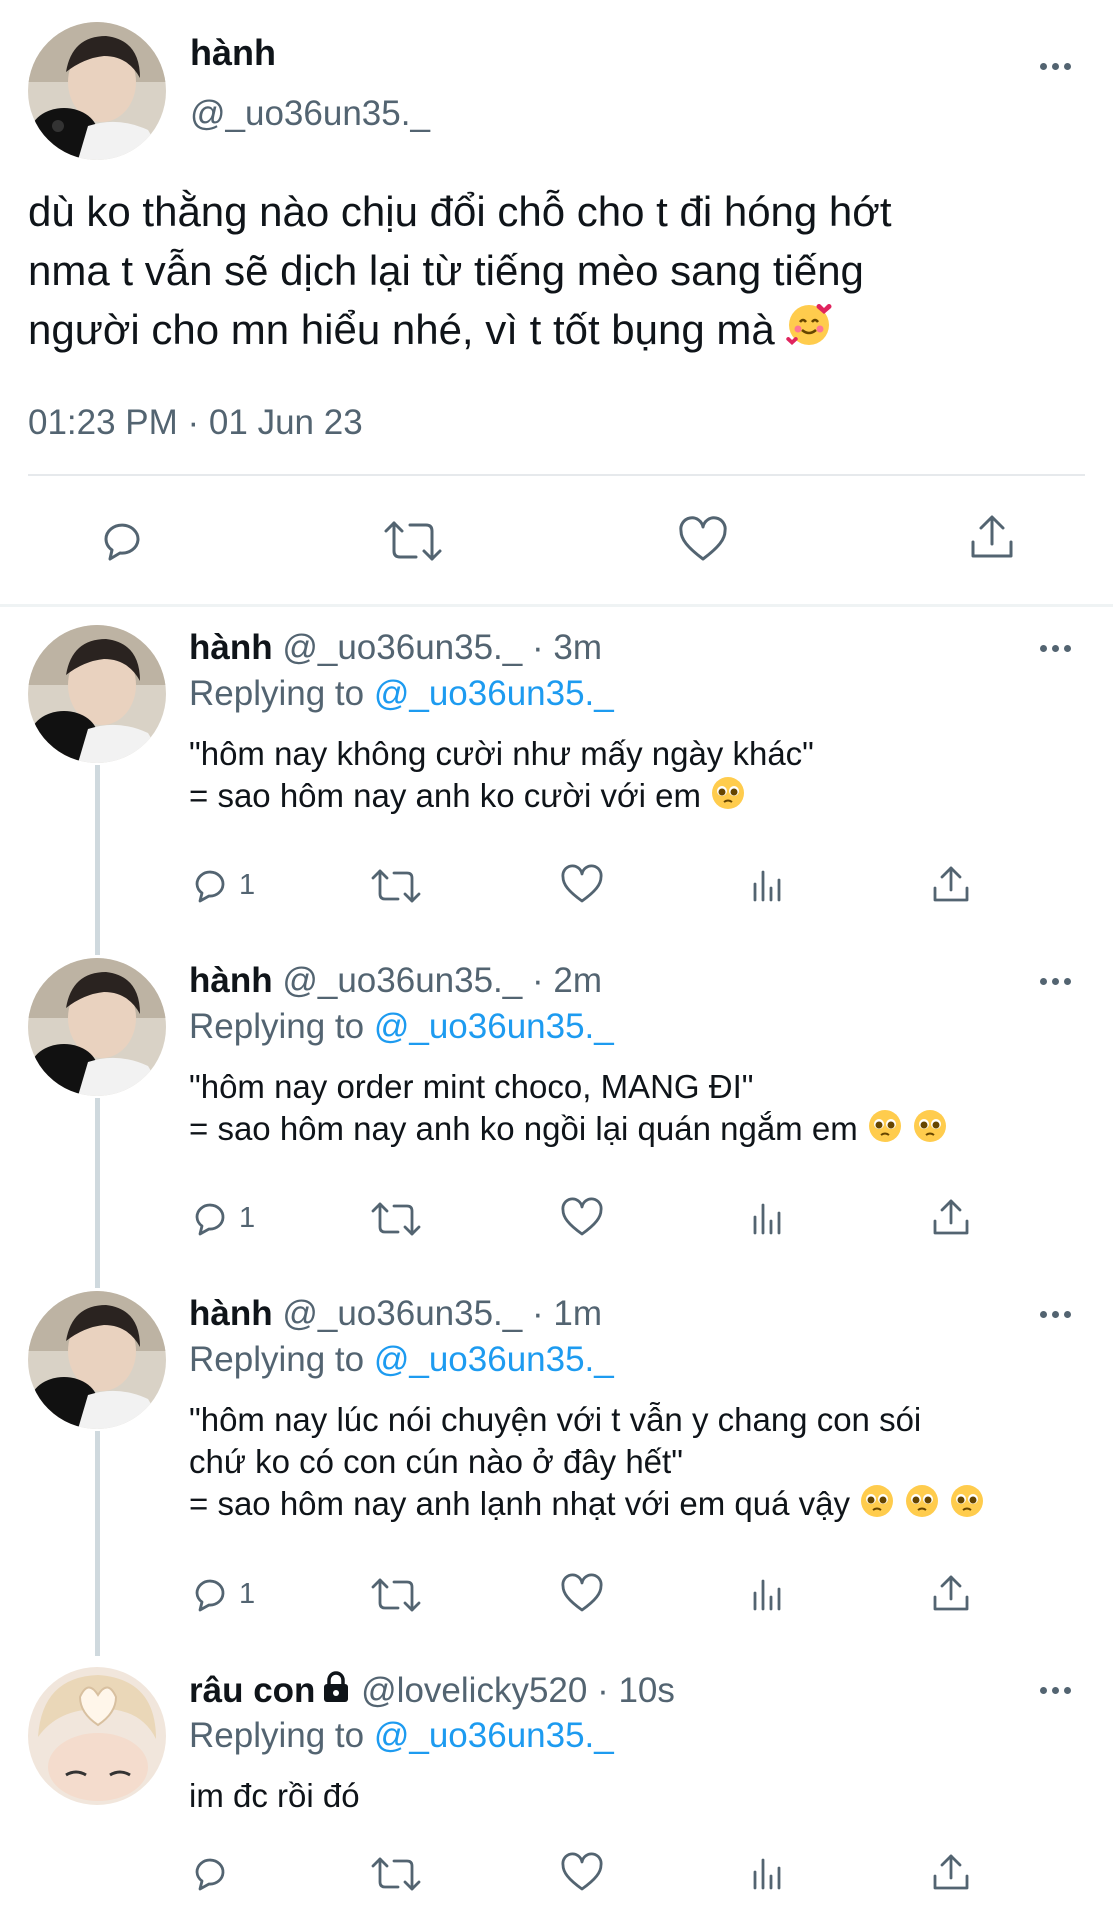 The width and height of the screenshot is (1113, 1920). What do you see at coordinates (336, 1691) in the screenshot?
I see `lock-icon` at bounding box center [336, 1691].